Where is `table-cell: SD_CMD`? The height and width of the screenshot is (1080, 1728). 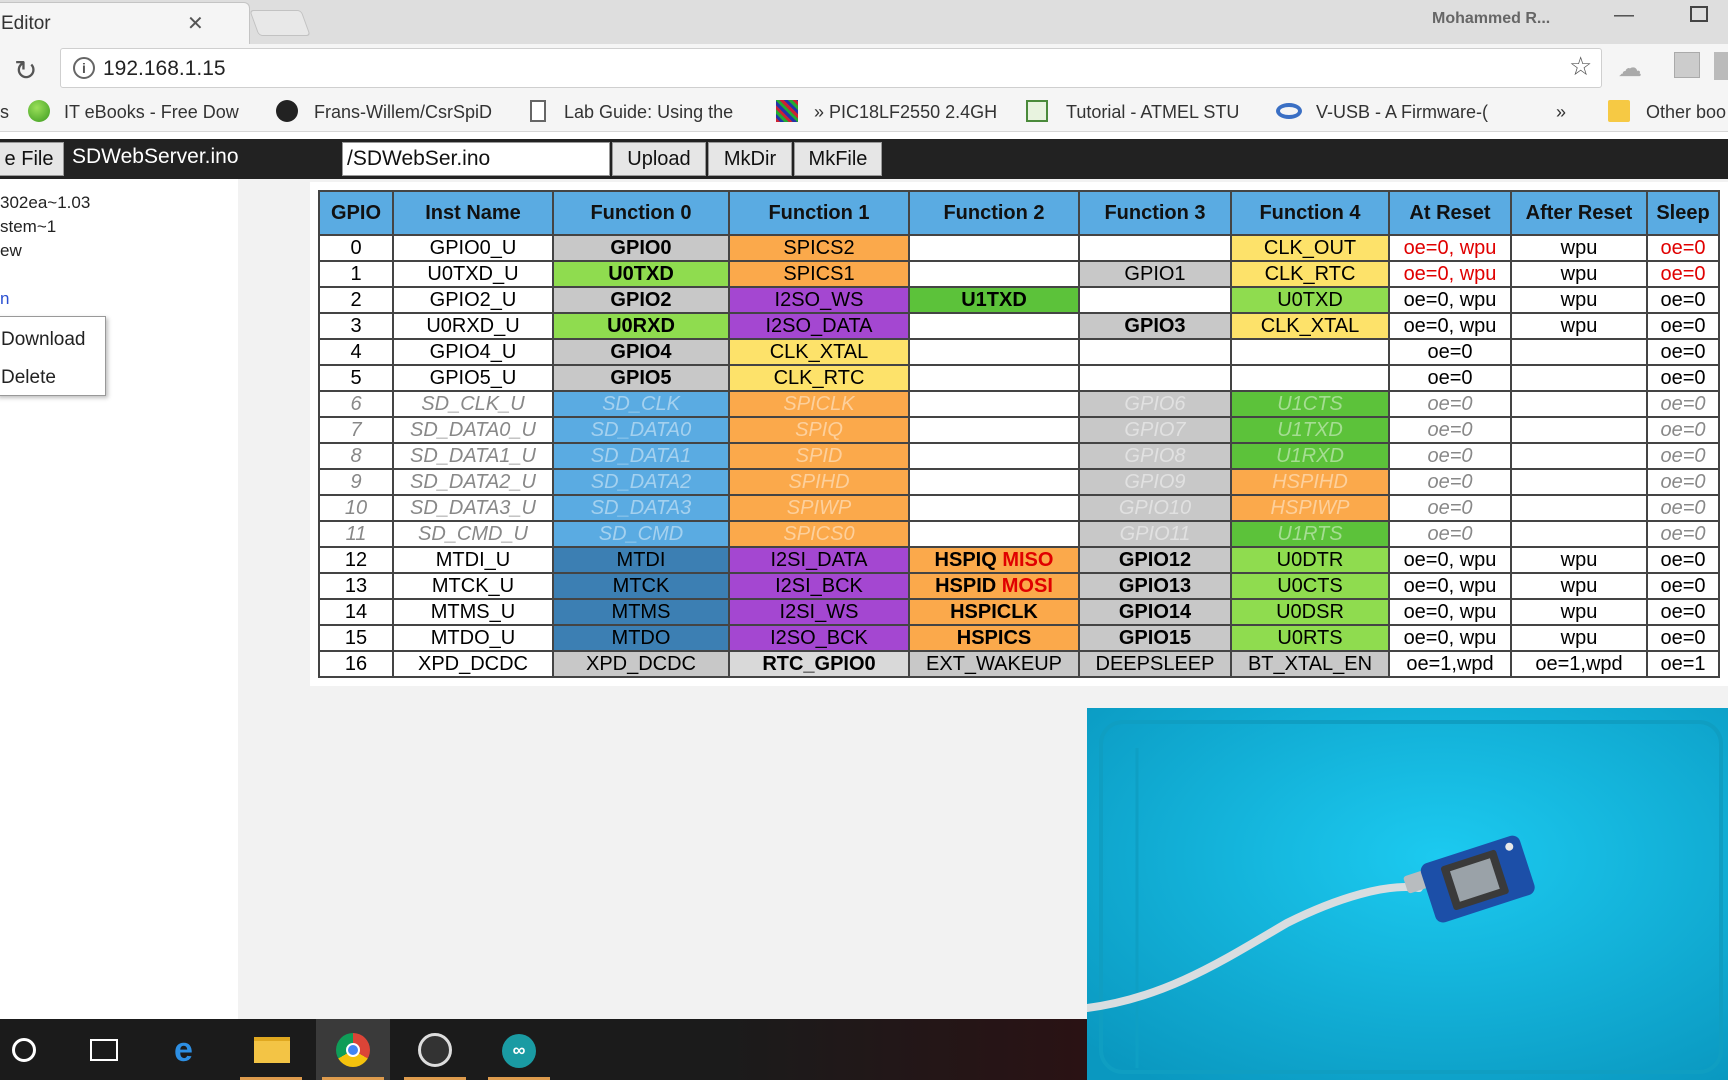
table-cell: SD_CMD is located at coordinates (641, 534).